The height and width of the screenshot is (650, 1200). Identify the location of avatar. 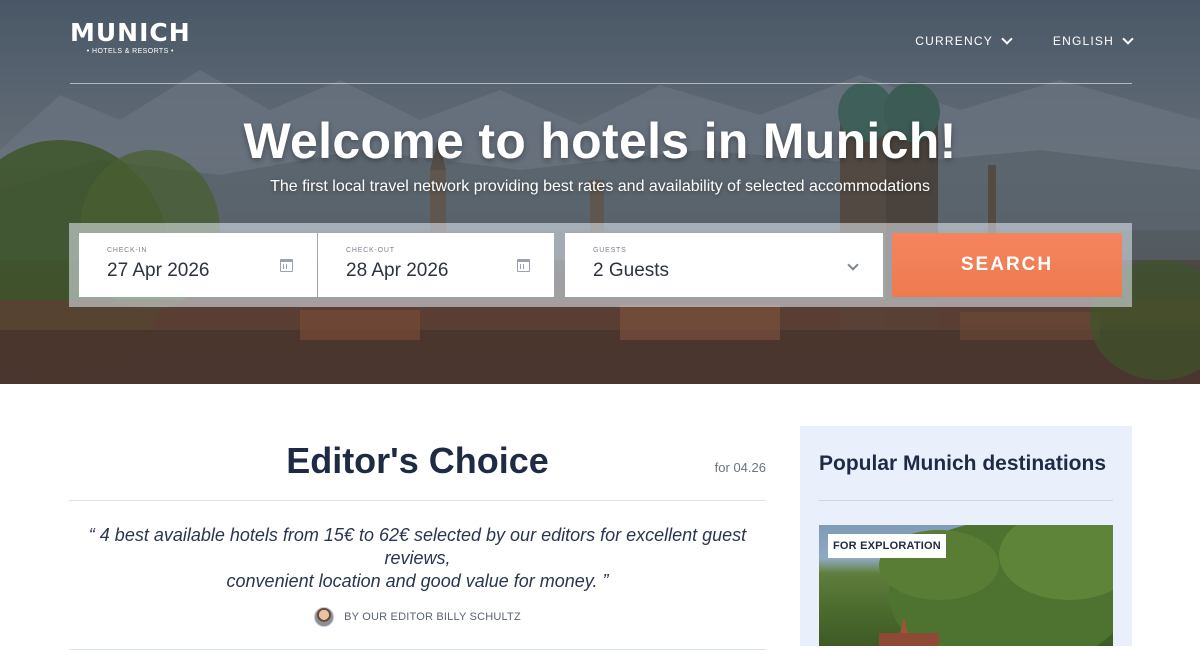
(324, 617).